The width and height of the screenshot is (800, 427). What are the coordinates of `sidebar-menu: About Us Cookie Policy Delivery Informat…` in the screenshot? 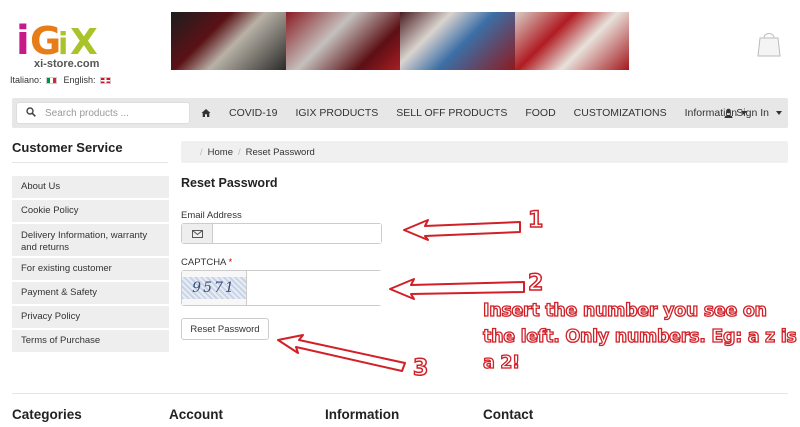 It's located at (90, 265).